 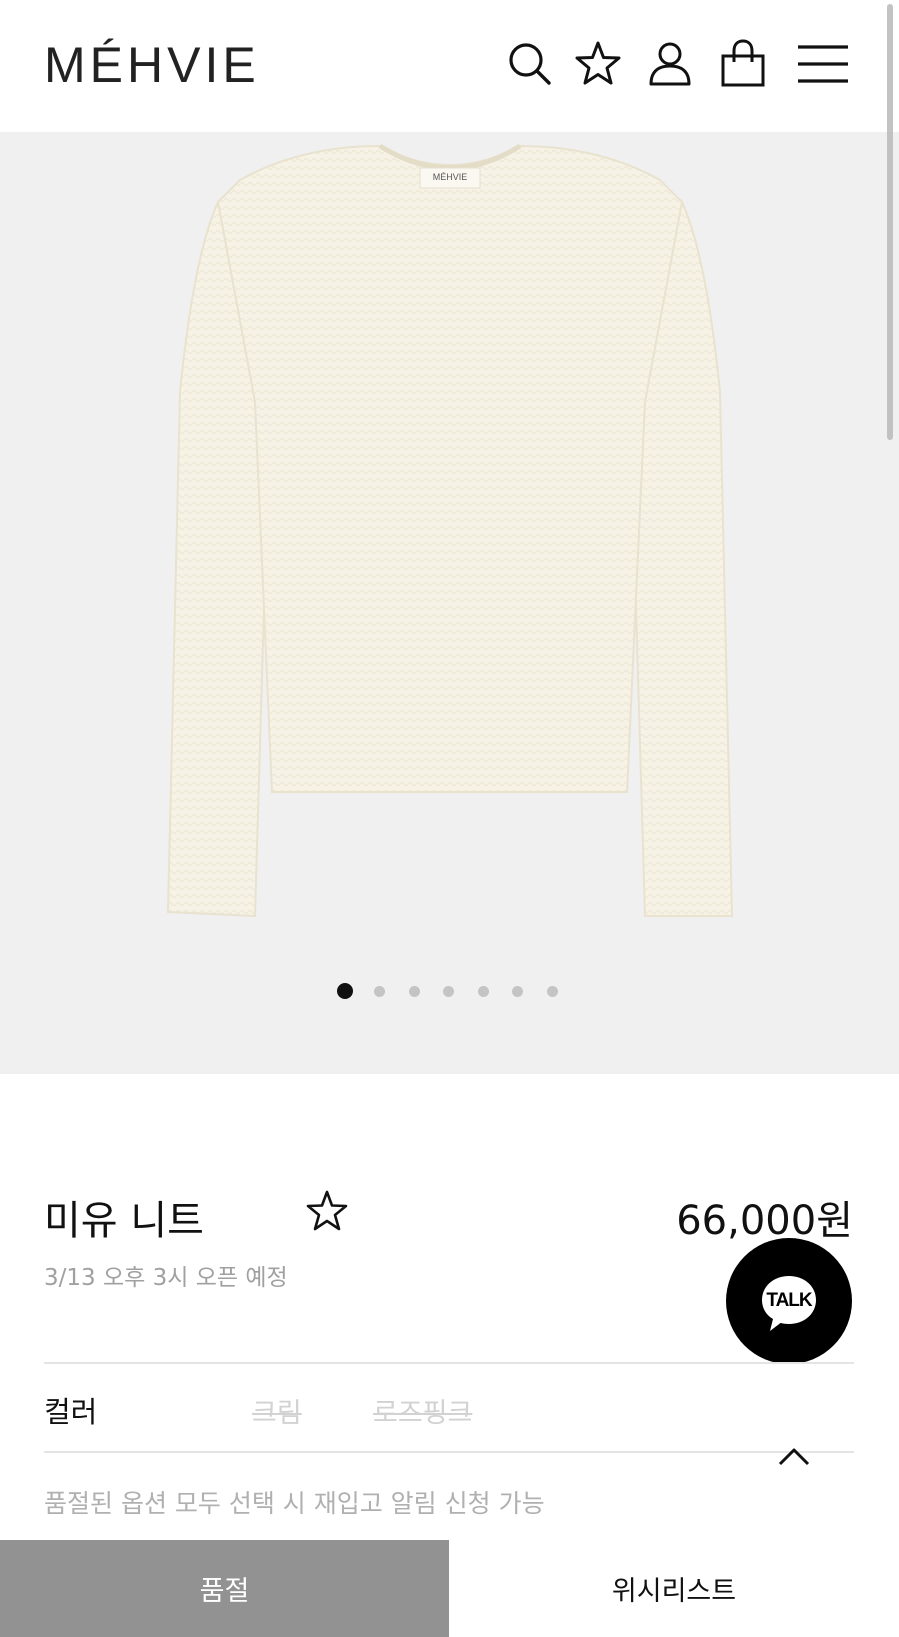 I want to click on product-name: 미유 니트, so click(x=124, y=1221).